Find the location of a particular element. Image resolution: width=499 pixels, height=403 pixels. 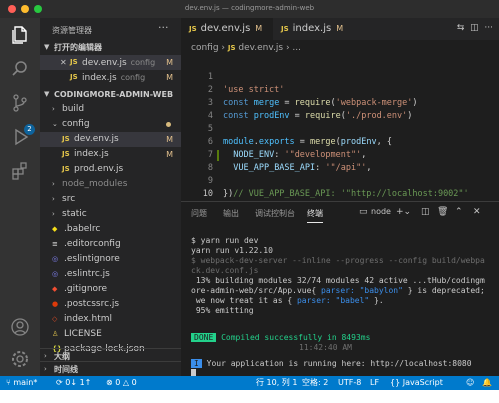

breadcrumb-folder: config is located at coordinates (205, 48).